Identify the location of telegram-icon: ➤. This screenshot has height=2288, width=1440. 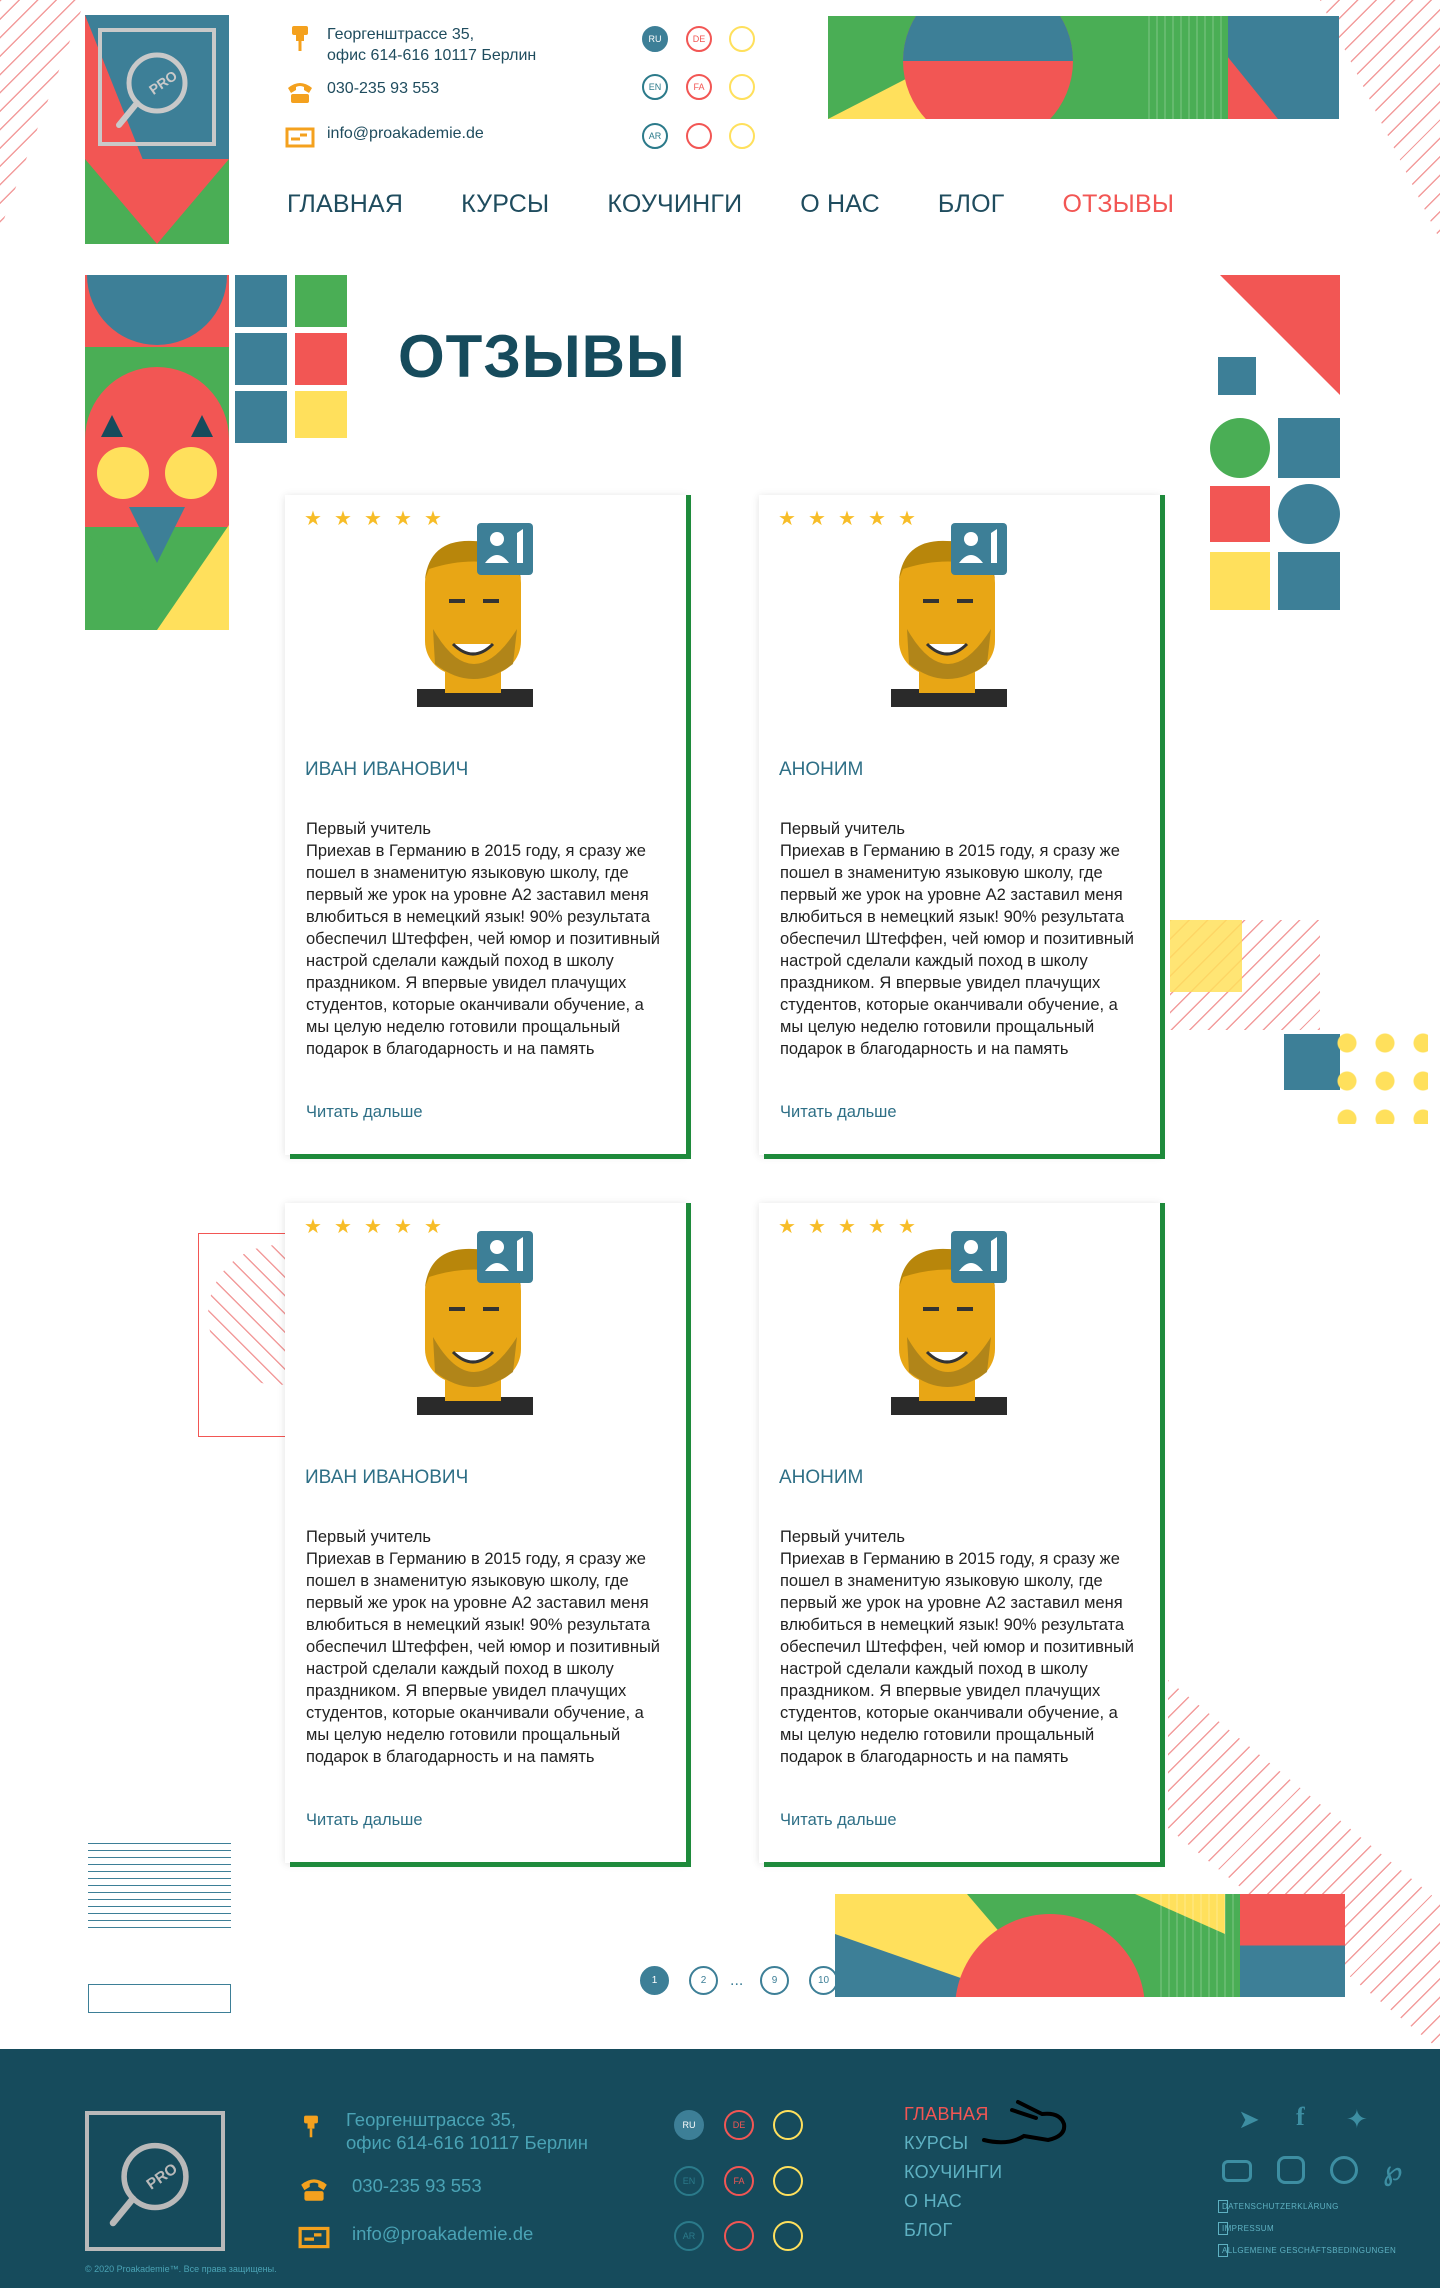
(1249, 2119).